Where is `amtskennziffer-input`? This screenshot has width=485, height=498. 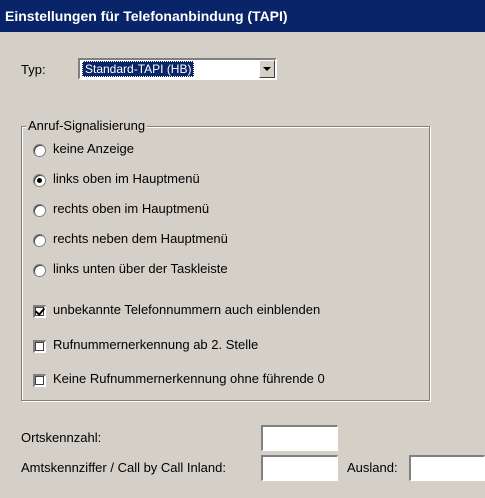 amtskennziffer-input is located at coordinates (300, 468).